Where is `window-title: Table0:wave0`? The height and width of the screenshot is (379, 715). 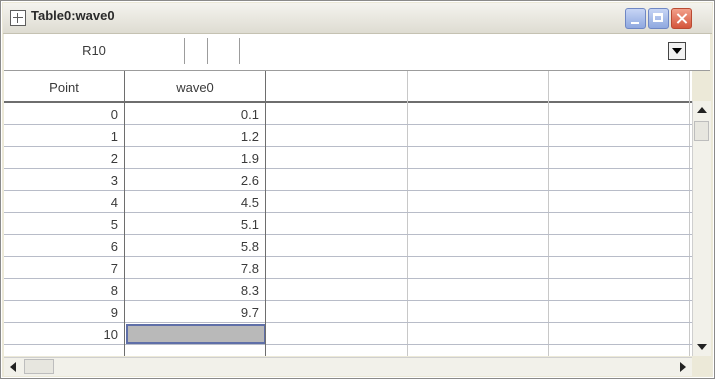 window-title: Table0:wave0 is located at coordinates (73, 15).